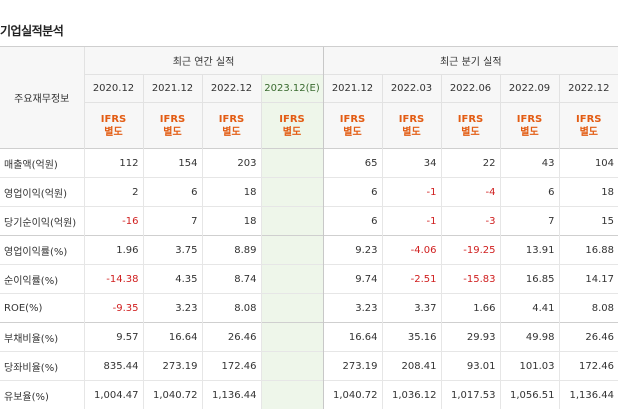 The image size is (618, 409). What do you see at coordinates (309, 163) in the screenshot?
I see `table-row: 매출액(억원)112154203 65342243104` at bounding box center [309, 163].